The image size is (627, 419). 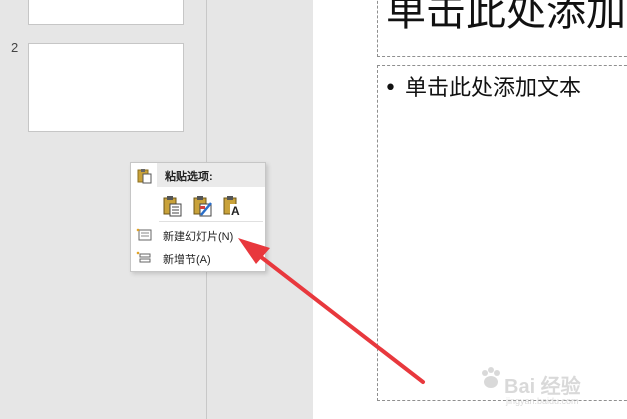 I want to click on baidu-paw-icon, so click(x=491, y=377).